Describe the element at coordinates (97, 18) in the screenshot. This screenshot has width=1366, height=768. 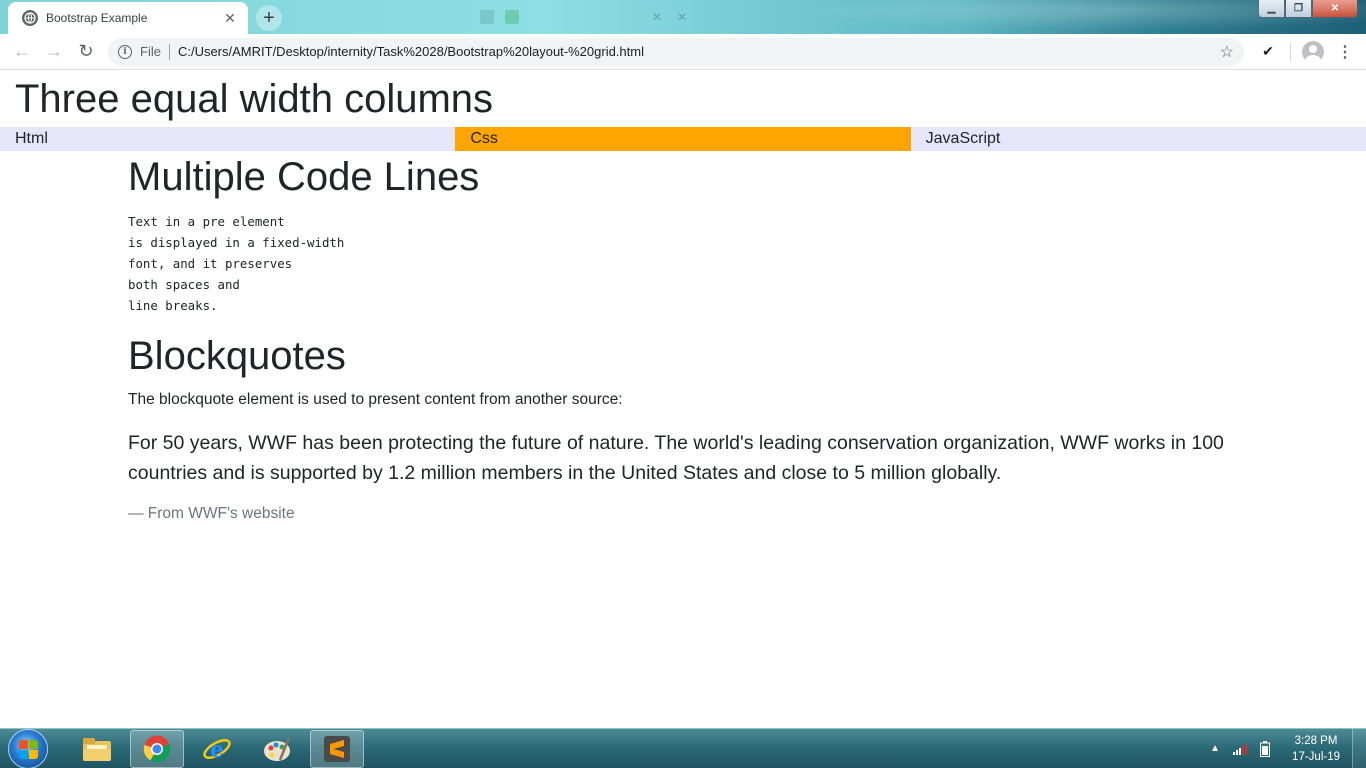
I see `tab-title: Bootstrap Example` at that location.